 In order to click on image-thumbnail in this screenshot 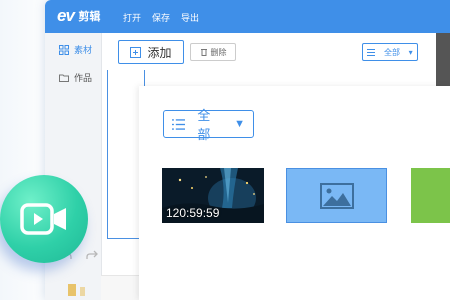, I will do `click(336, 195)`.